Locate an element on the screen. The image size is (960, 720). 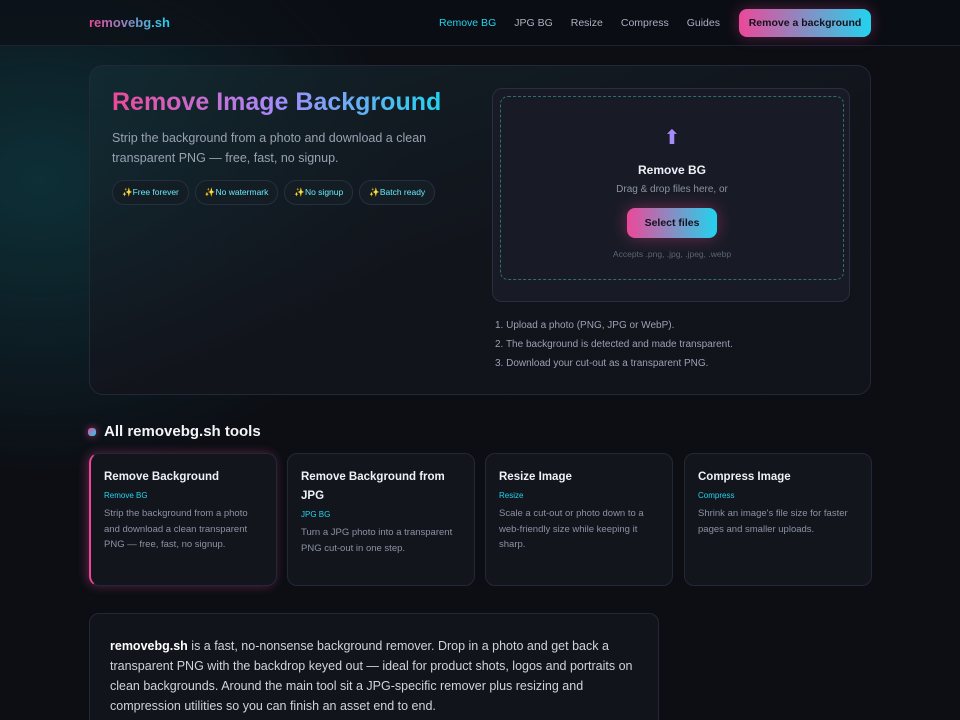
select-files-button: Select files is located at coordinates (672, 223).